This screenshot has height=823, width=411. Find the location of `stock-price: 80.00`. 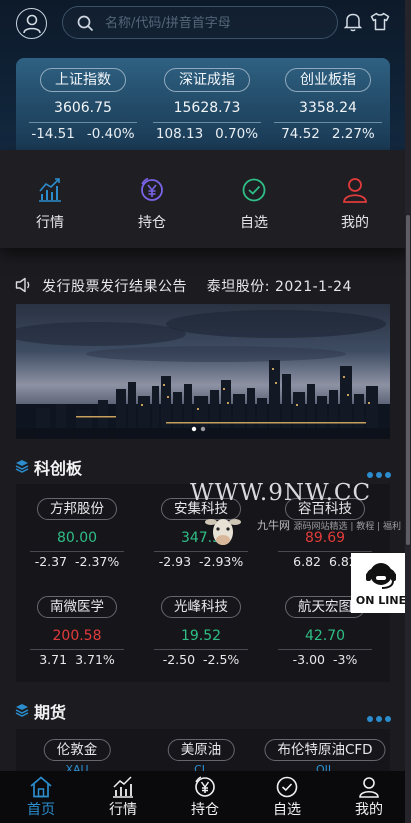

stock-price: 80.00 is located at coordinates (77, 538).